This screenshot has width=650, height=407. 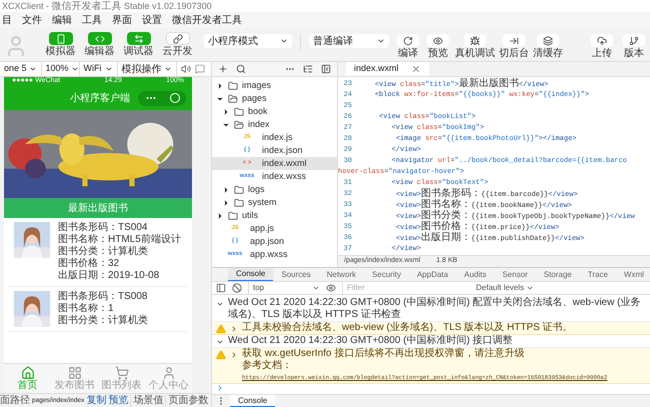 What do you see at coordinates (505, 288) in the screenshot?
I see `levels-select: Default levels` at bounding box center [505, 288].